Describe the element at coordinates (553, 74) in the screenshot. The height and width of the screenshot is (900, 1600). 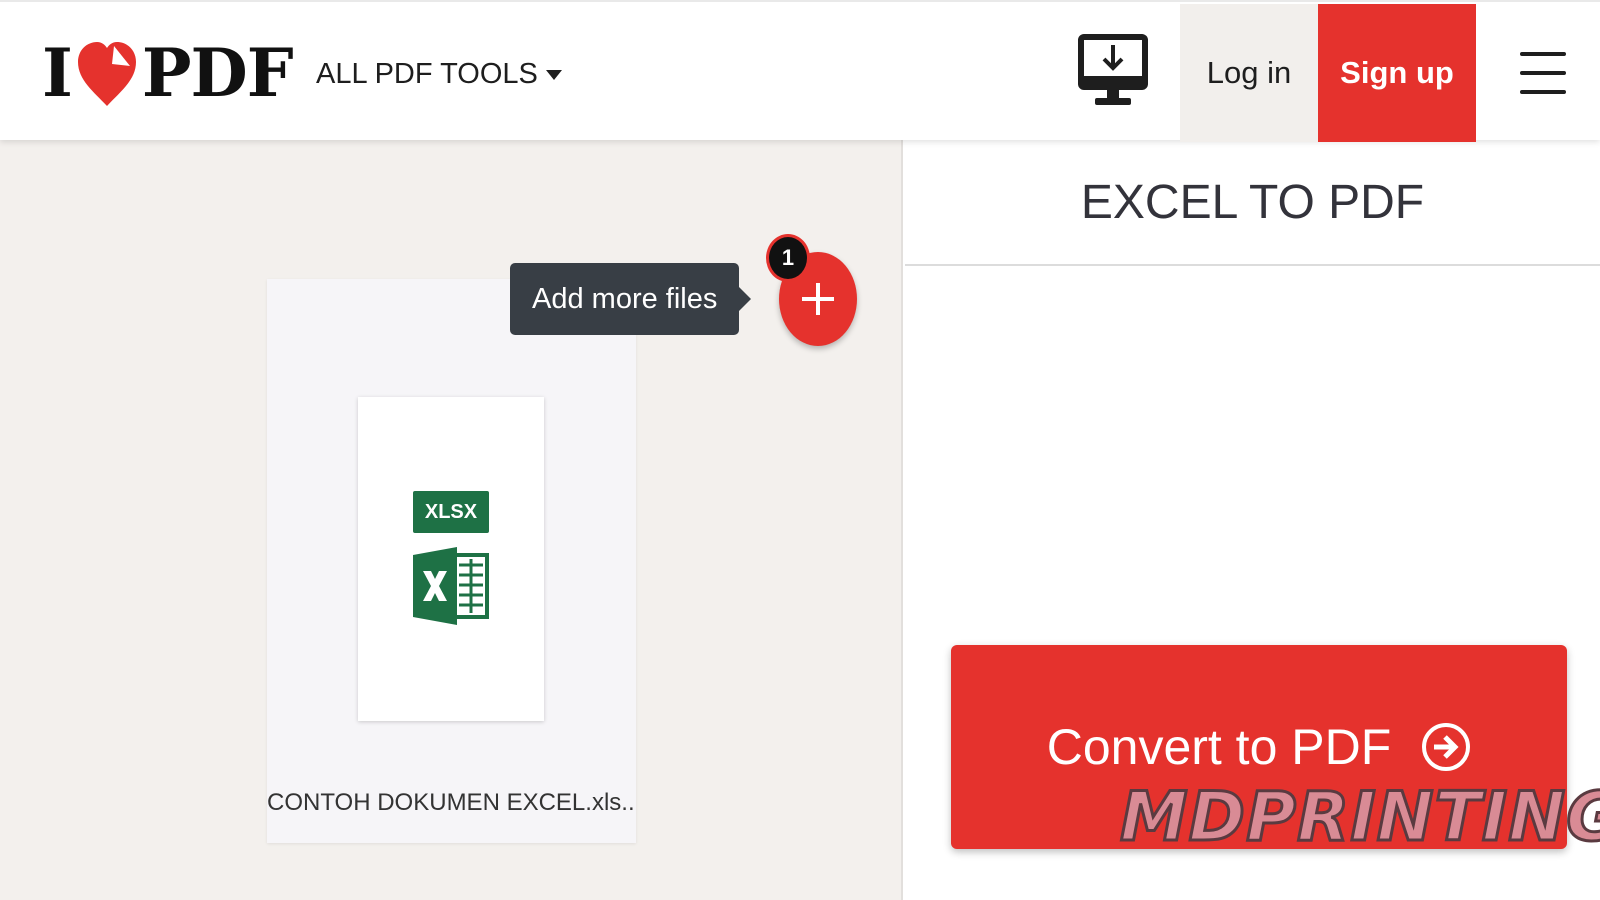
I see `caret-down-icon` at that location.